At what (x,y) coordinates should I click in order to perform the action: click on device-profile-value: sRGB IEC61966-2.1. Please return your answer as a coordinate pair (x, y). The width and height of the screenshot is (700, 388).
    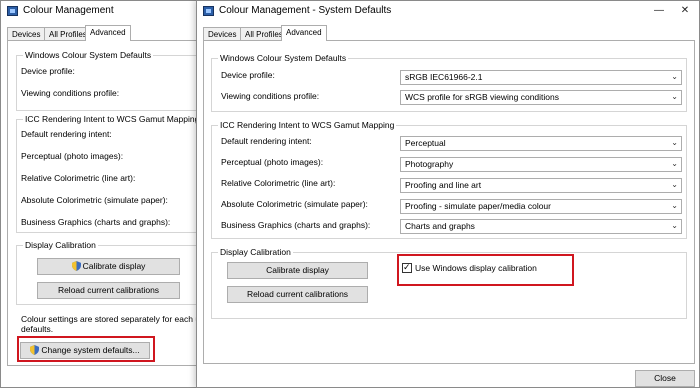
    Looking at the image, I should click on (444, 77).